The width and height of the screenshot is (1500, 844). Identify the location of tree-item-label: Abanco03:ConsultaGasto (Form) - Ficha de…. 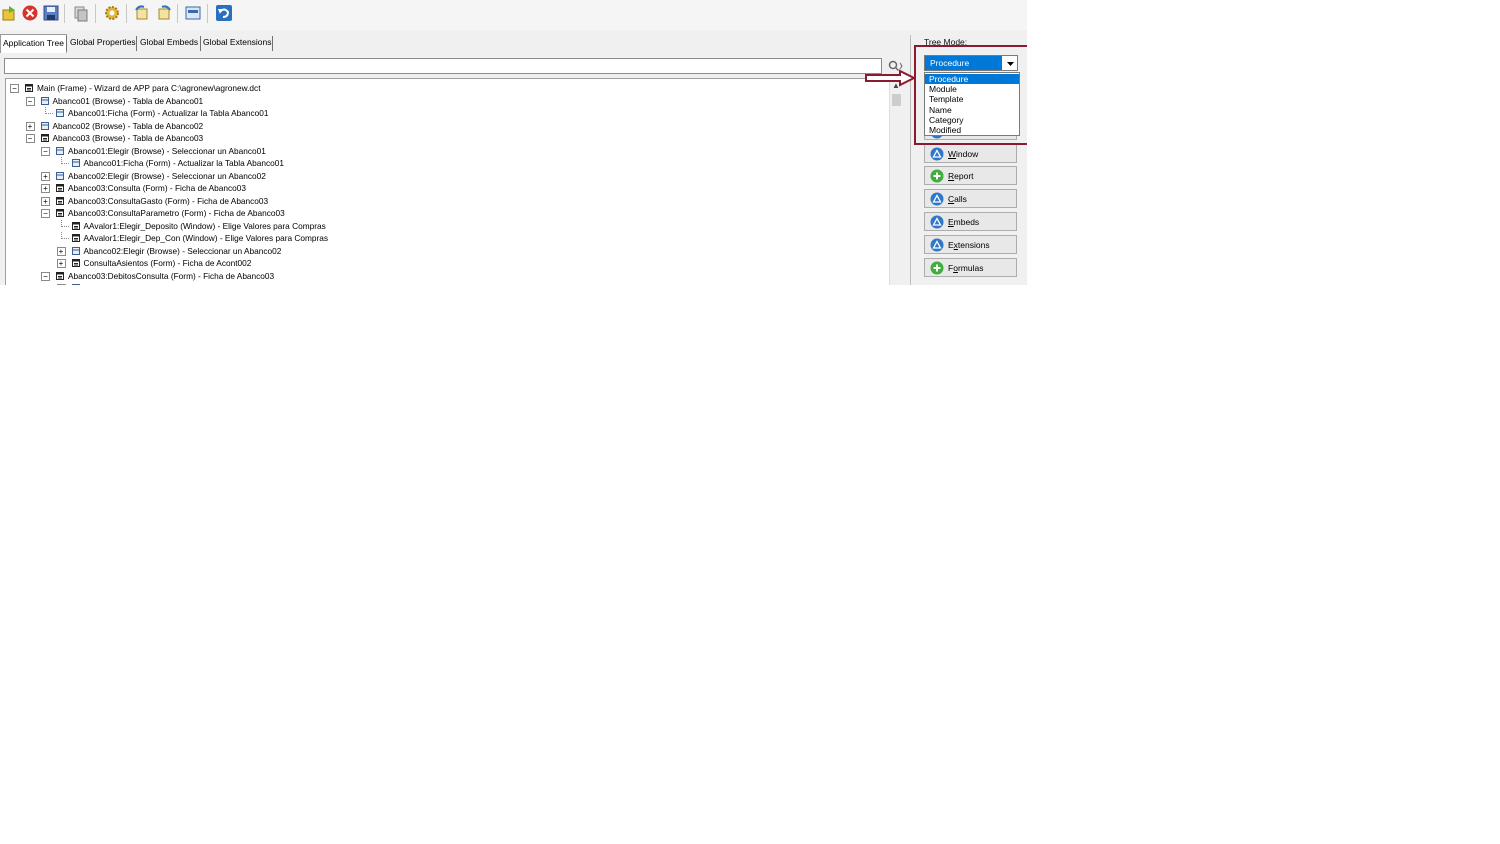
(168, 200).